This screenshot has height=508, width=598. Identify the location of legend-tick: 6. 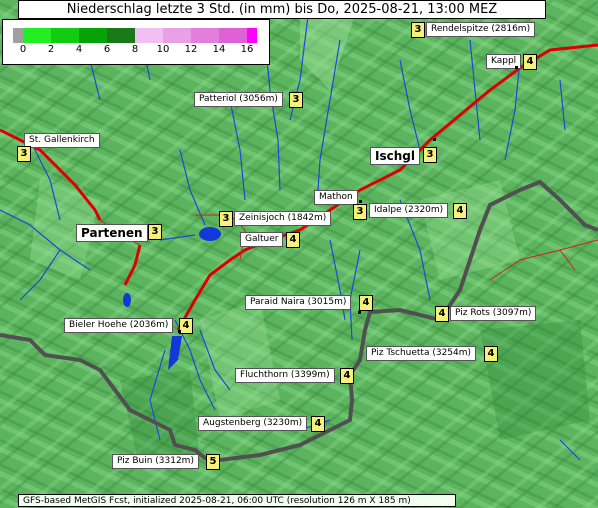
(107, 49).